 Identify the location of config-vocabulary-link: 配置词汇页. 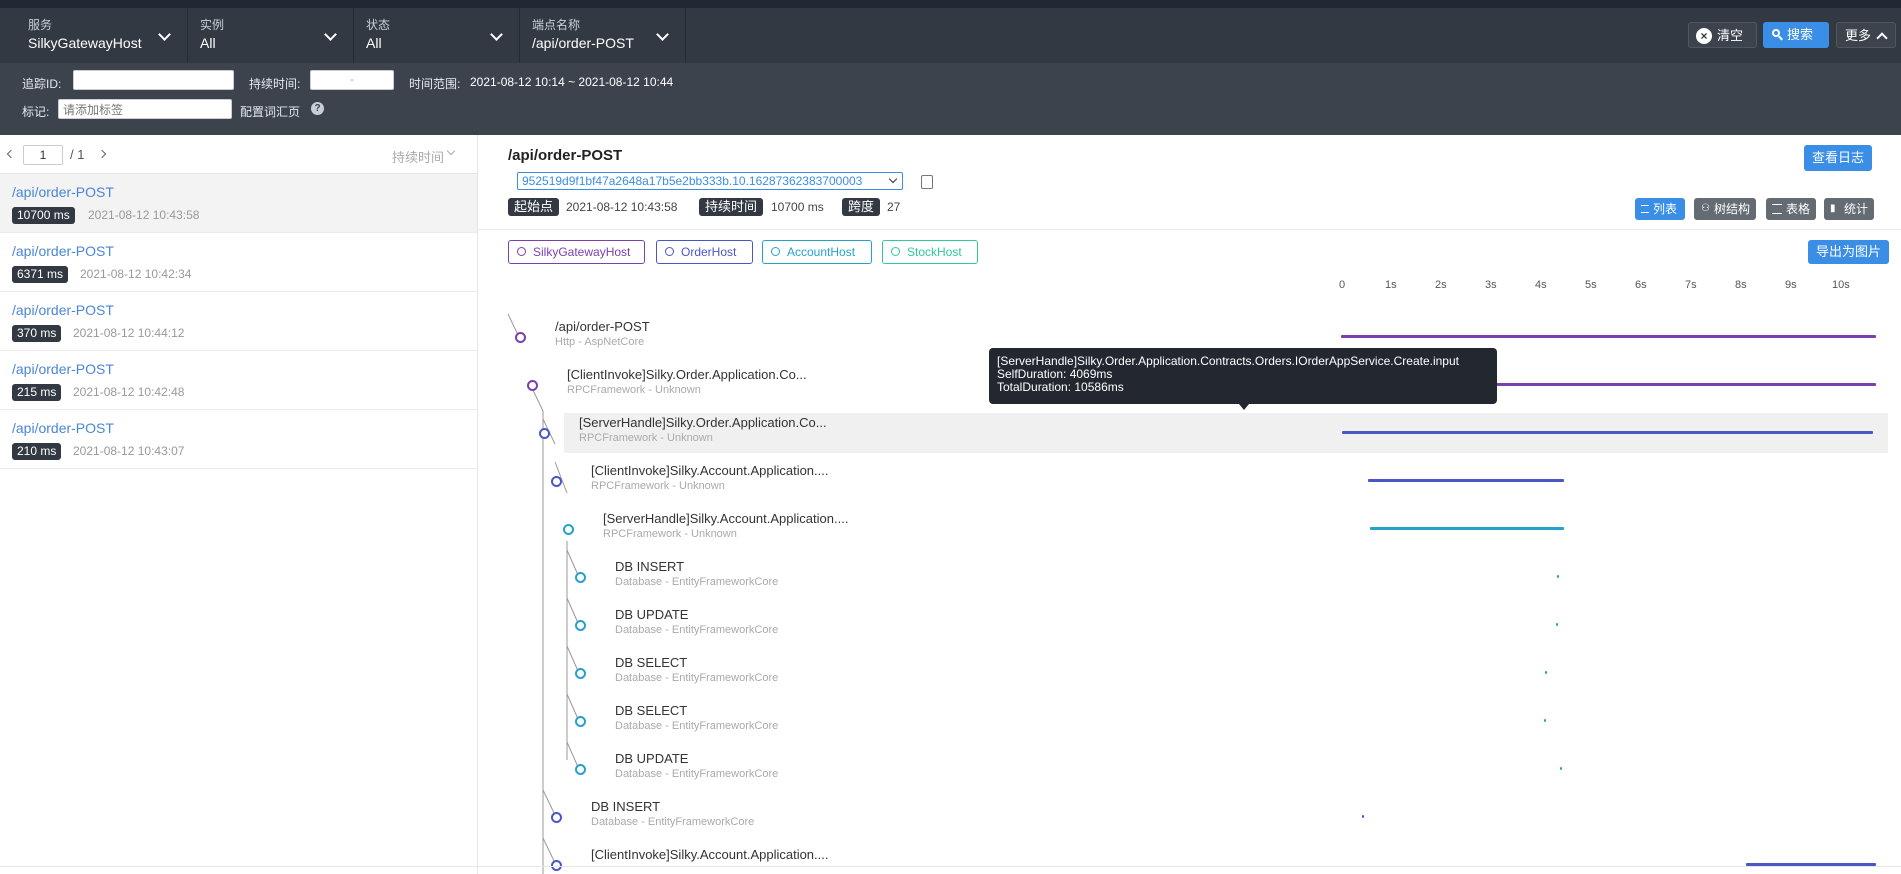
(270, 111).